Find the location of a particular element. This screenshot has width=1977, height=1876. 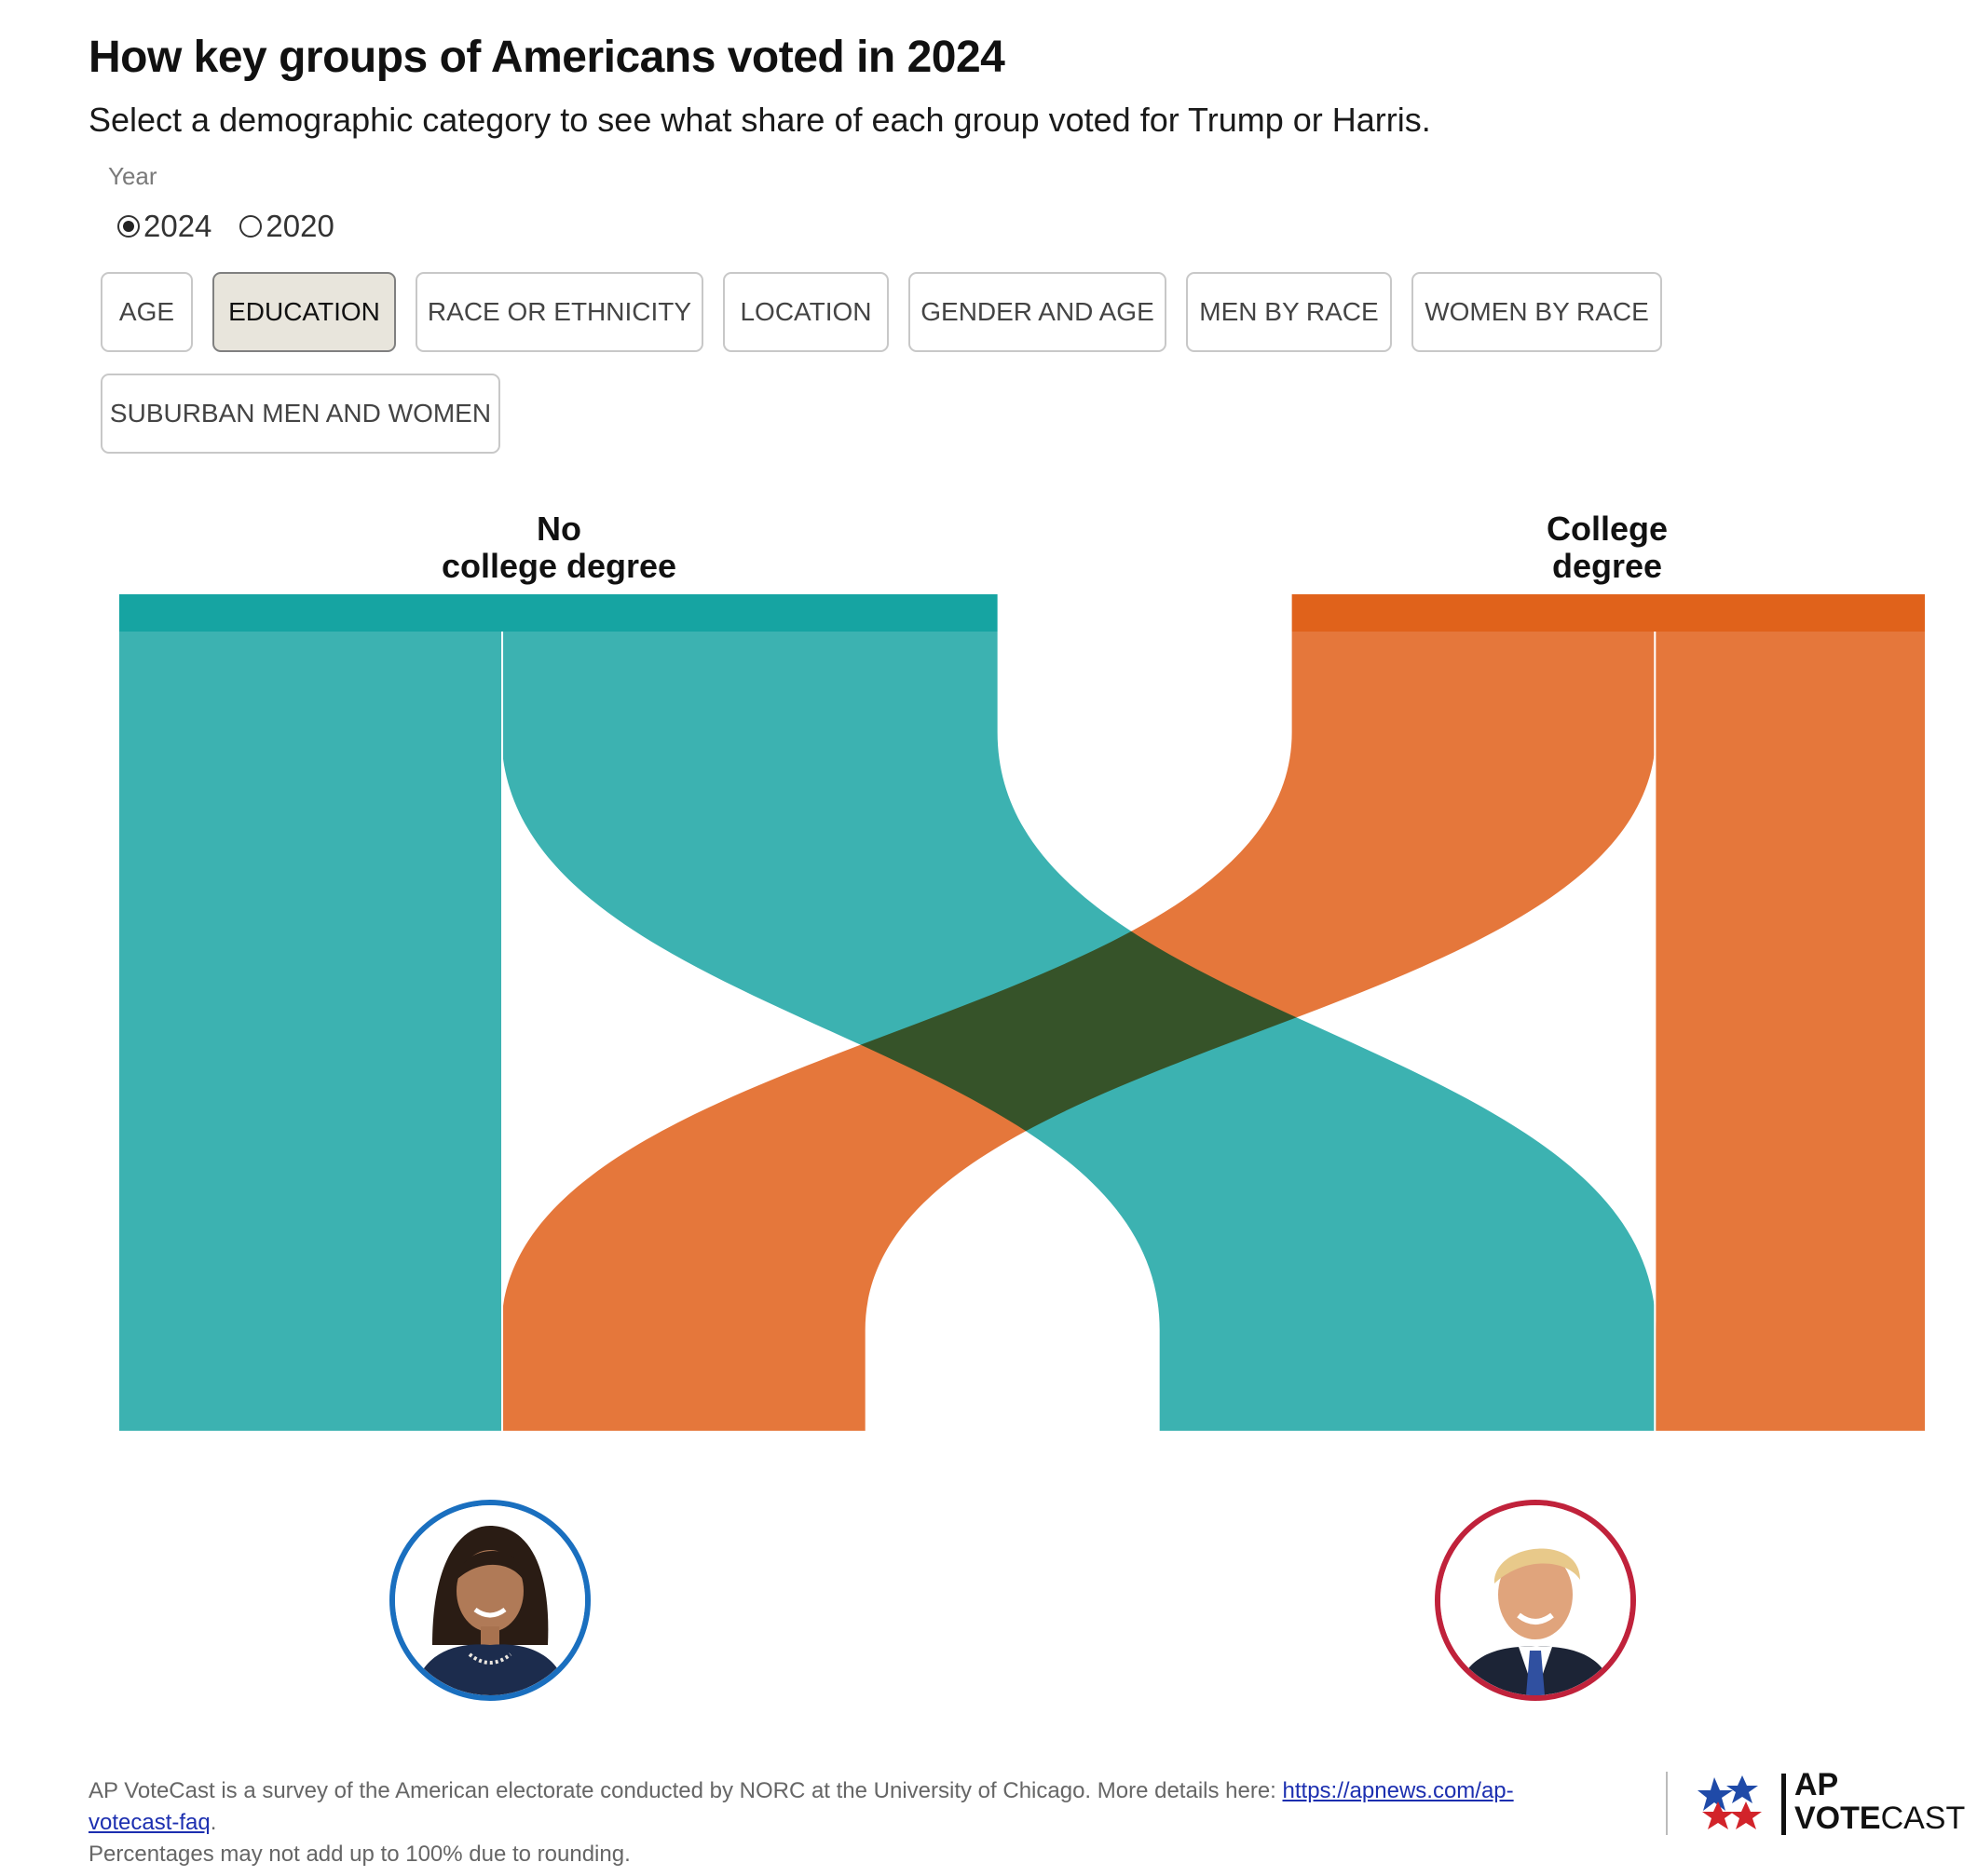

trump-portrait-icon is located at coordinates (1535, 1600).